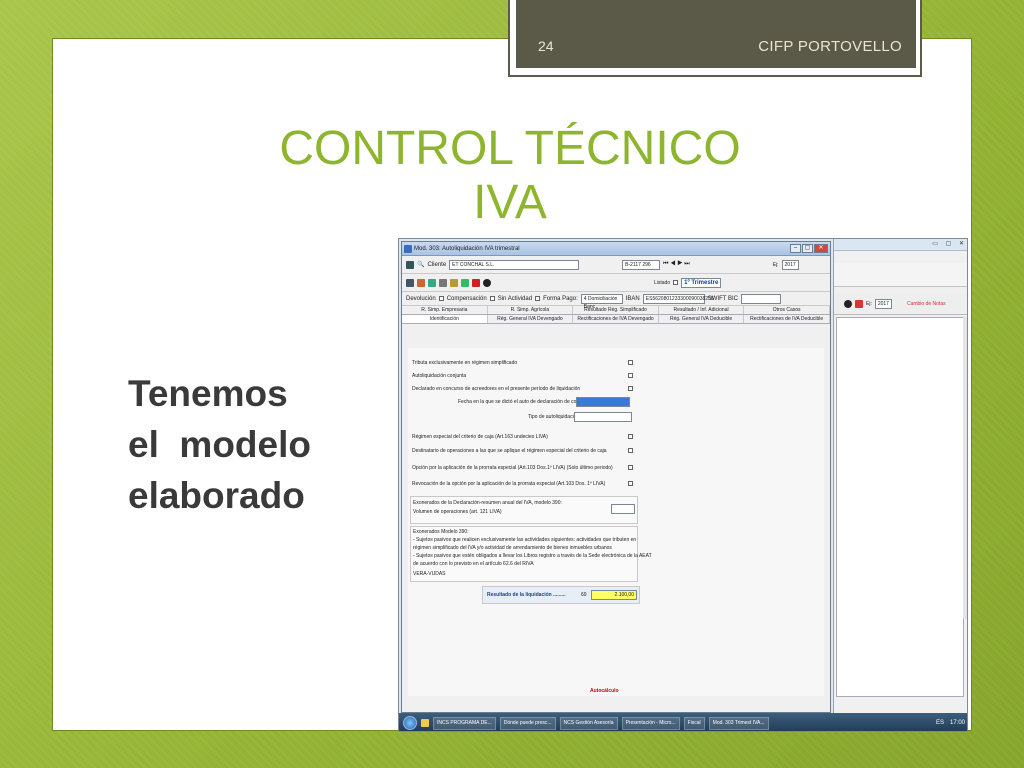  What do you see at coordinates (514, 264) in the screenshot?
I see `client-name-field: ET CONCHAL S.L.` at bounding box center [514, 264].